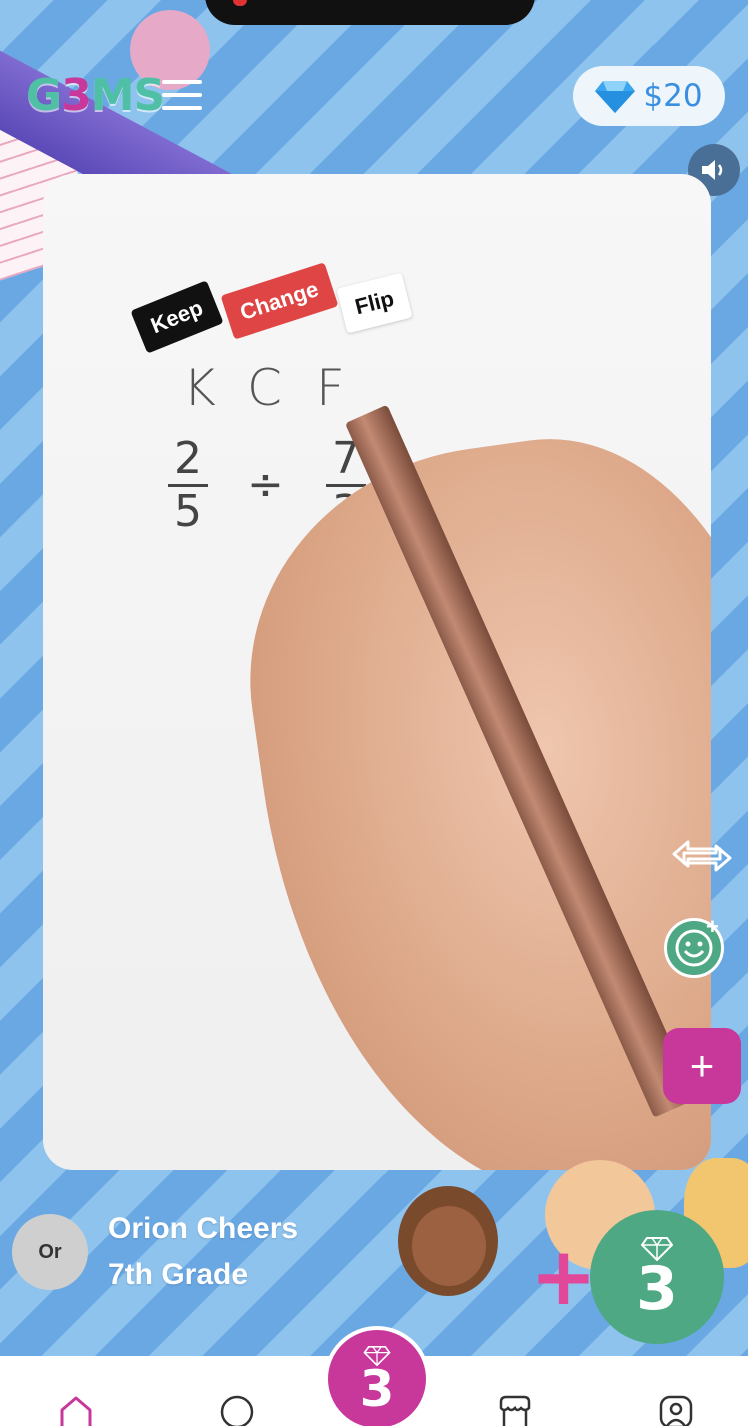 The image size is (748, 1426). Describe the element at coordinates (188, 511) in the screenshot. I see `fraction-left-denominator: 5` at that location.